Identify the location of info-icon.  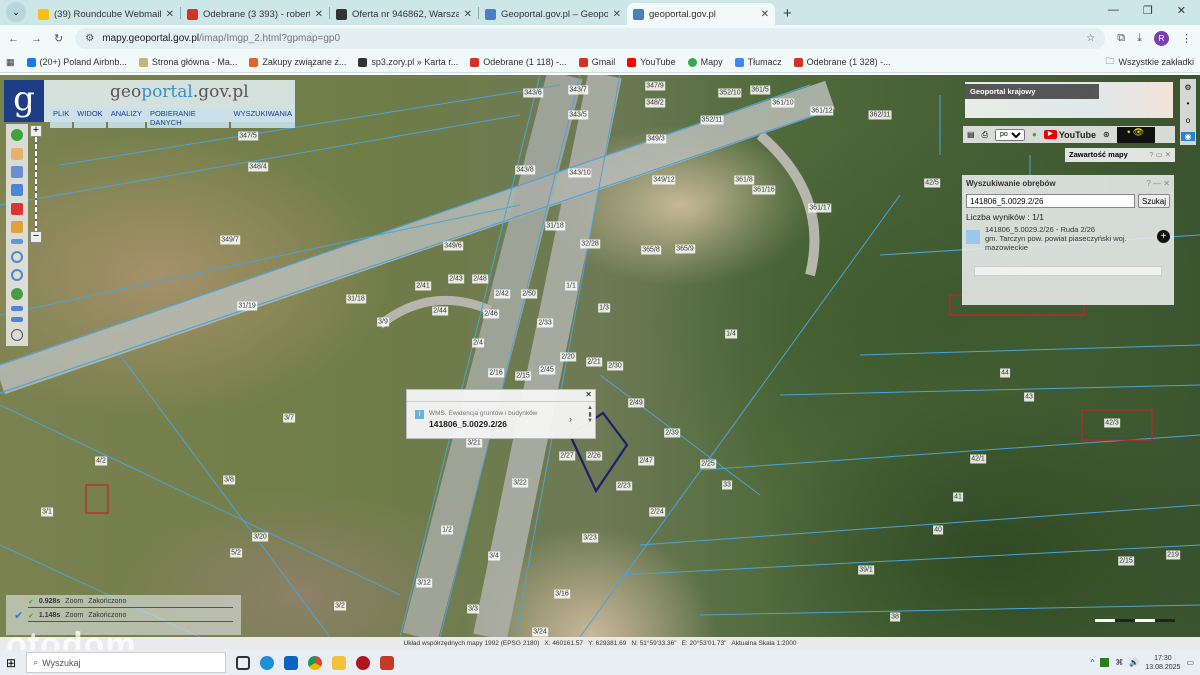
(17, 135).